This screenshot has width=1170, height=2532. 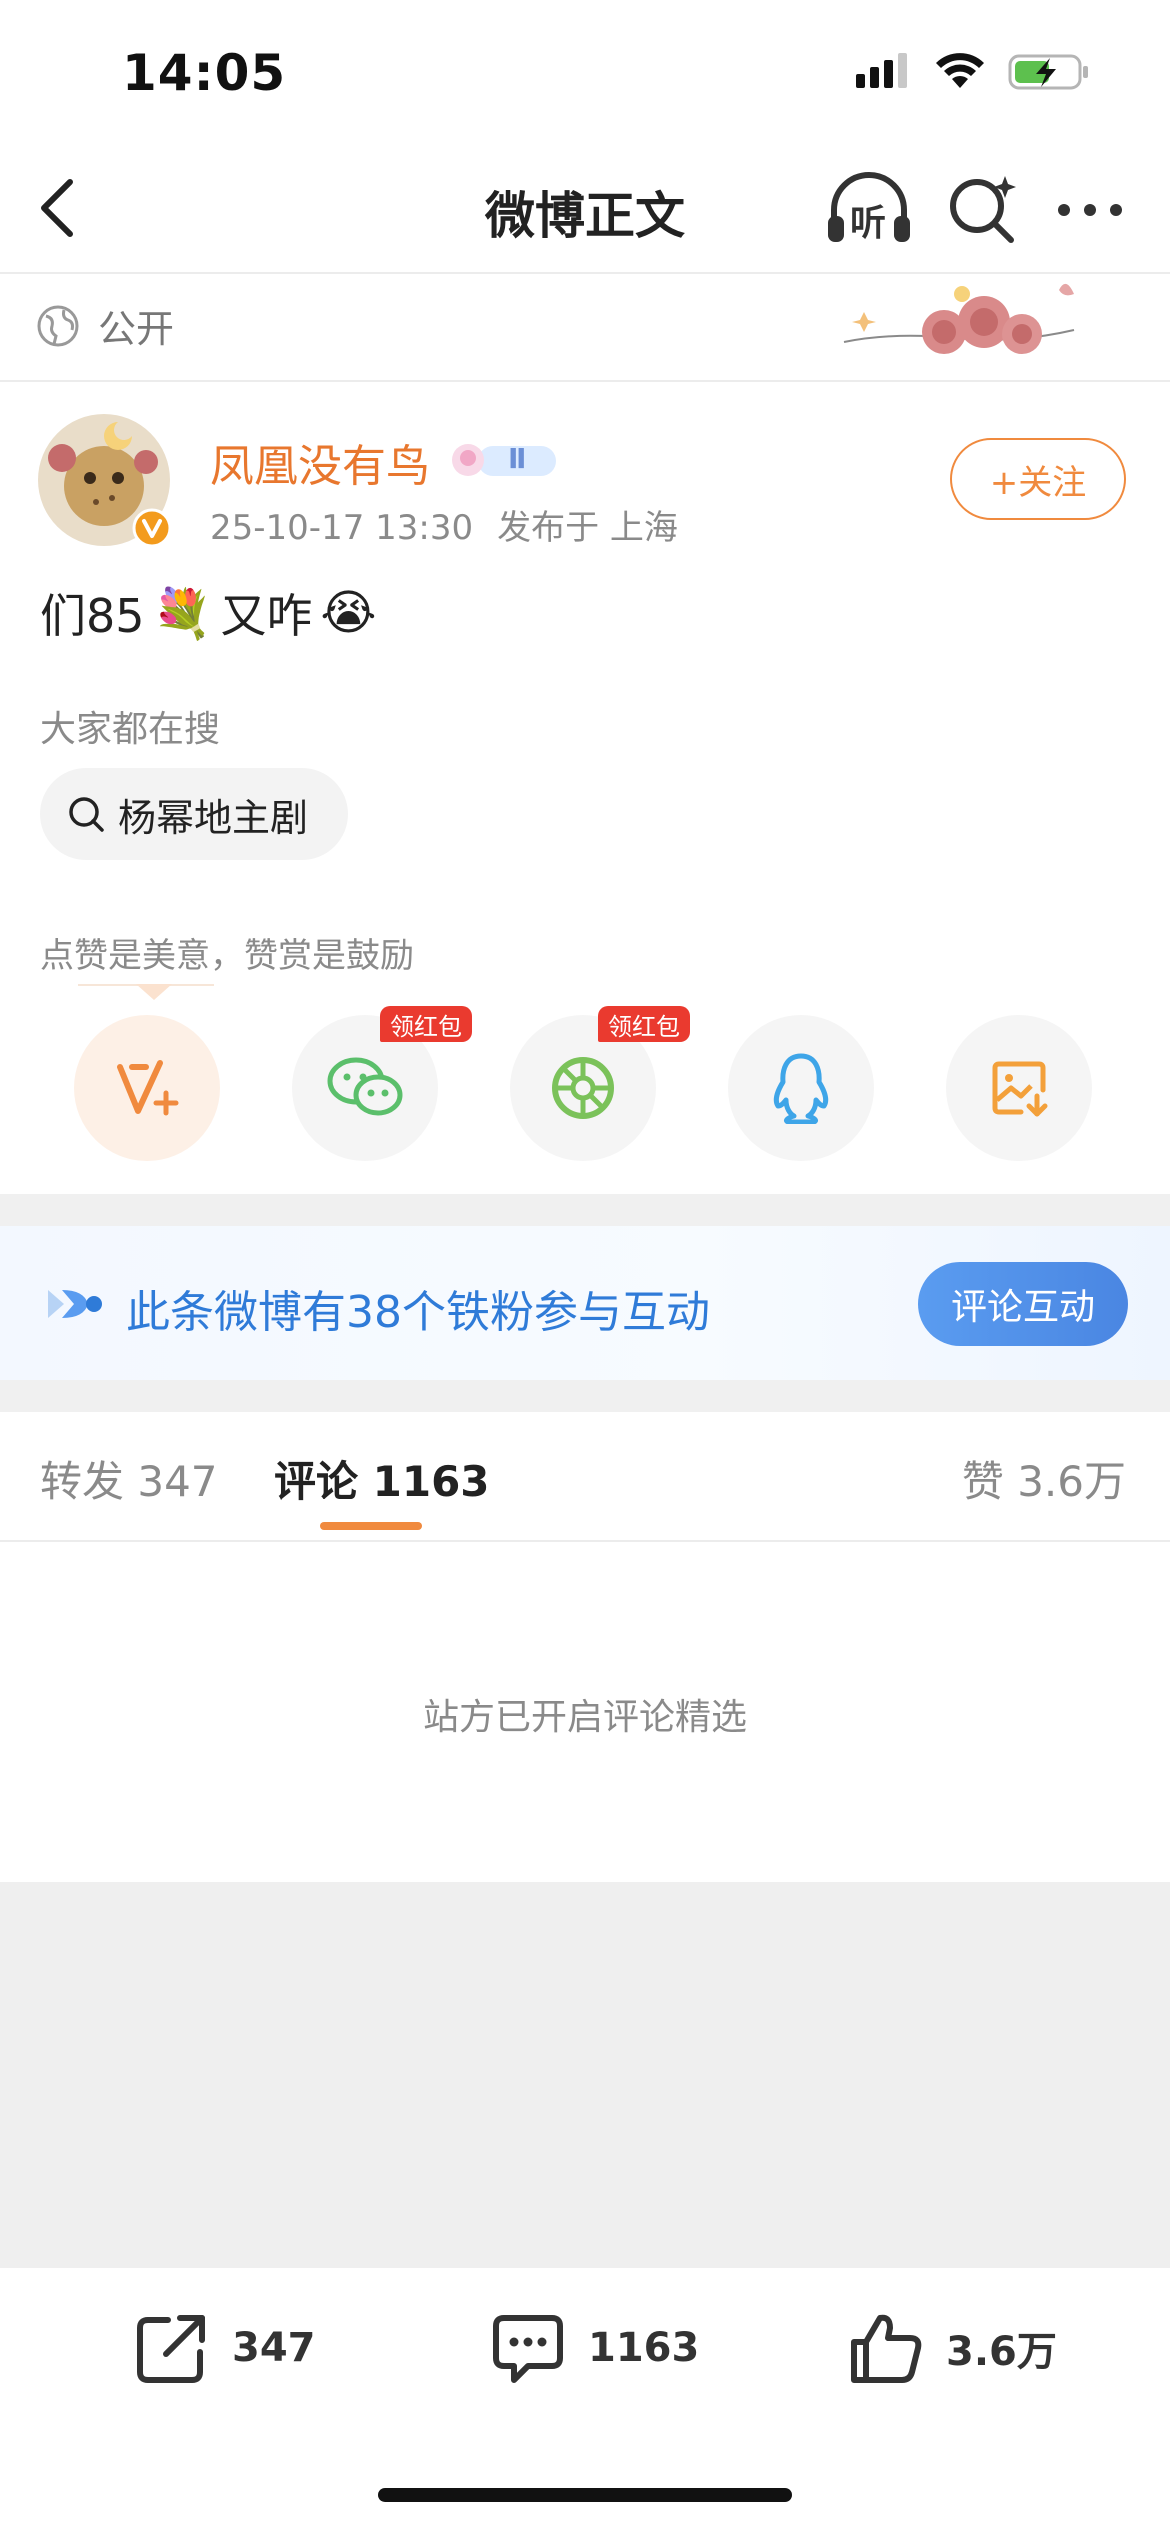 What do you see at coordinates (348, 613) in the screenshot?
I see `crying-emoji: 😭` at bounding box center [348, 613].